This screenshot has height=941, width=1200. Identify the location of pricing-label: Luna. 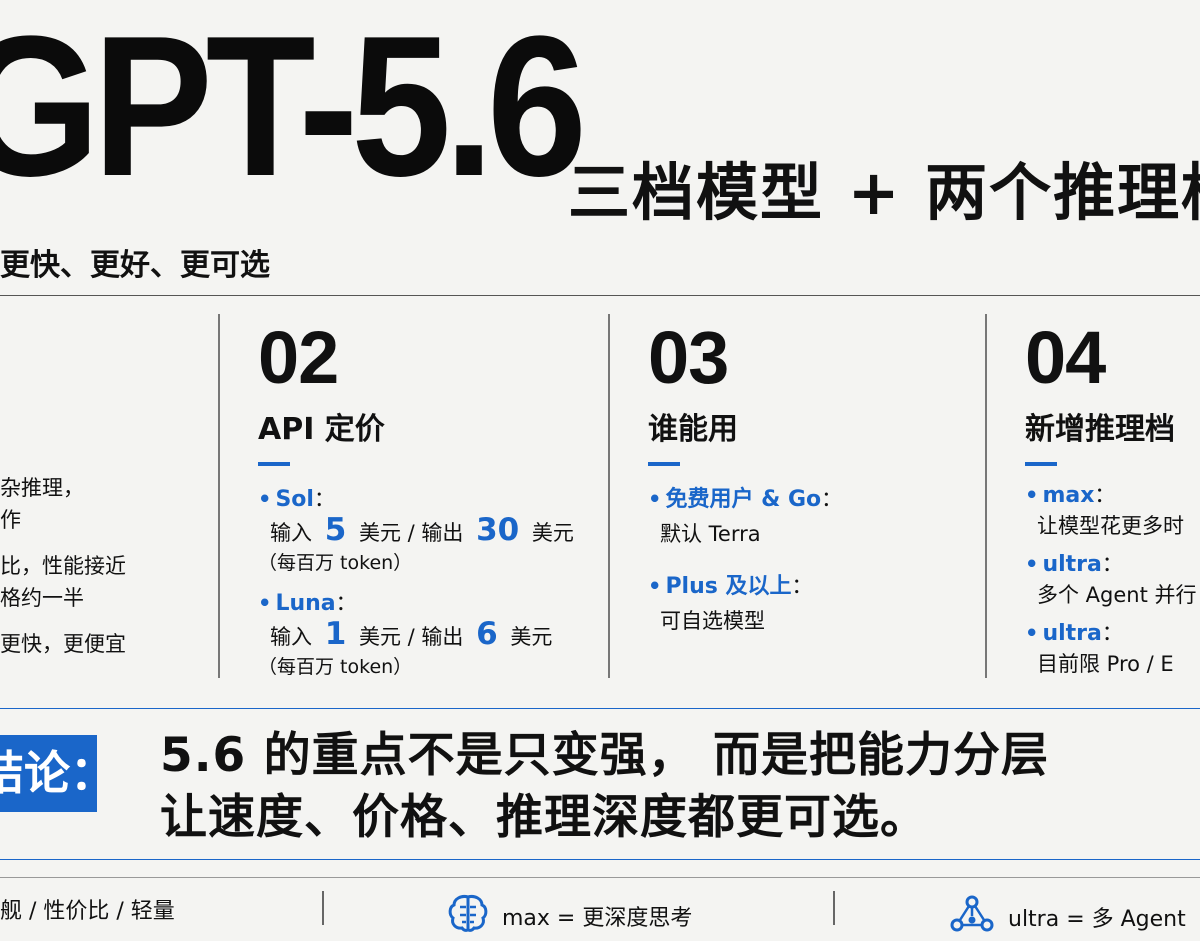
(305, 603).